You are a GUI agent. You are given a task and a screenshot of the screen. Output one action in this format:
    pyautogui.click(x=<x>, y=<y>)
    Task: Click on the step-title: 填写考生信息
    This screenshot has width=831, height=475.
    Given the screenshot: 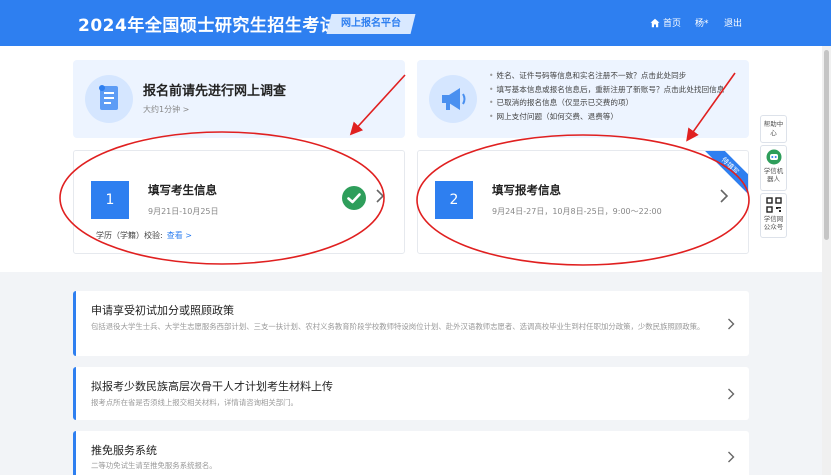 What is the action you would take?
    pyautogui.click(x=182, y=190)
    